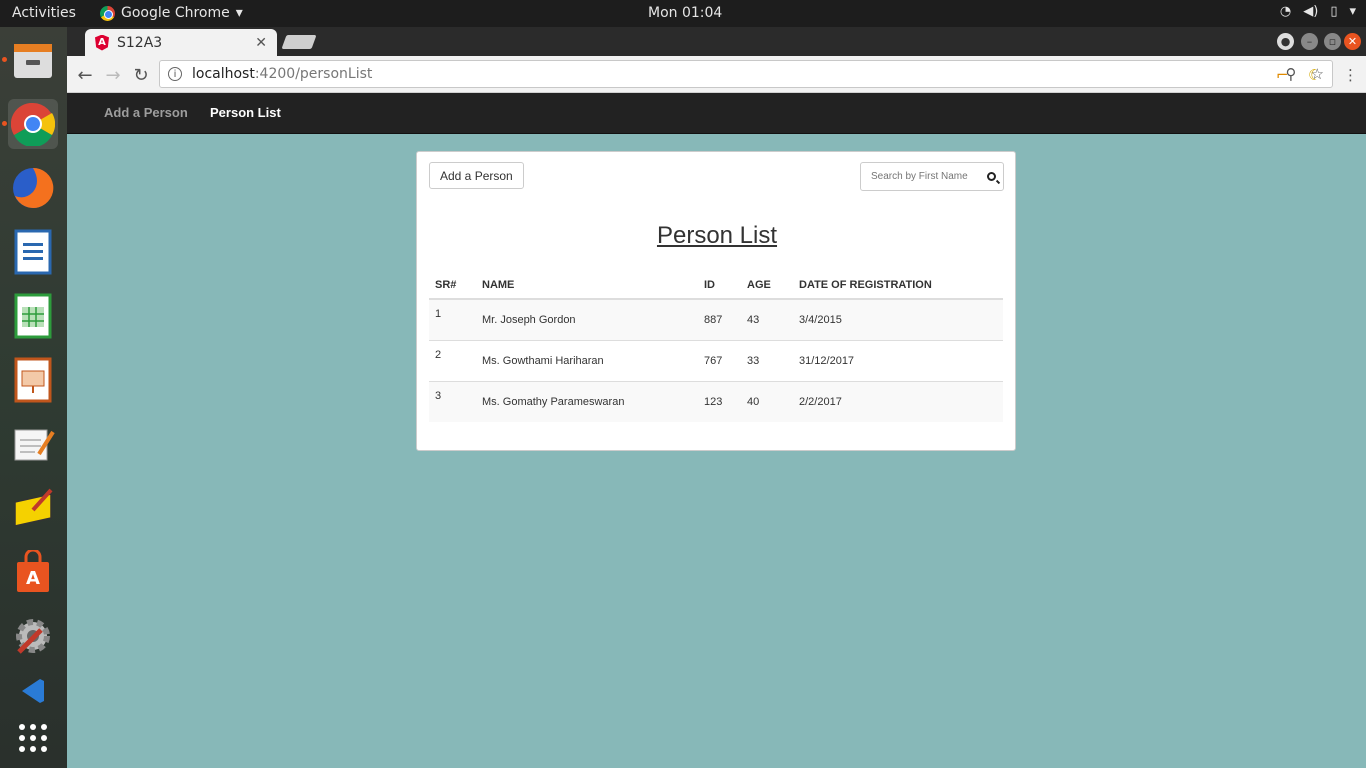  What do you see at coordinates (587, 401) in the screenshot?
I see `cell-name: Ms. Gomathy Parameswaran` at bounding box center [587, 401].